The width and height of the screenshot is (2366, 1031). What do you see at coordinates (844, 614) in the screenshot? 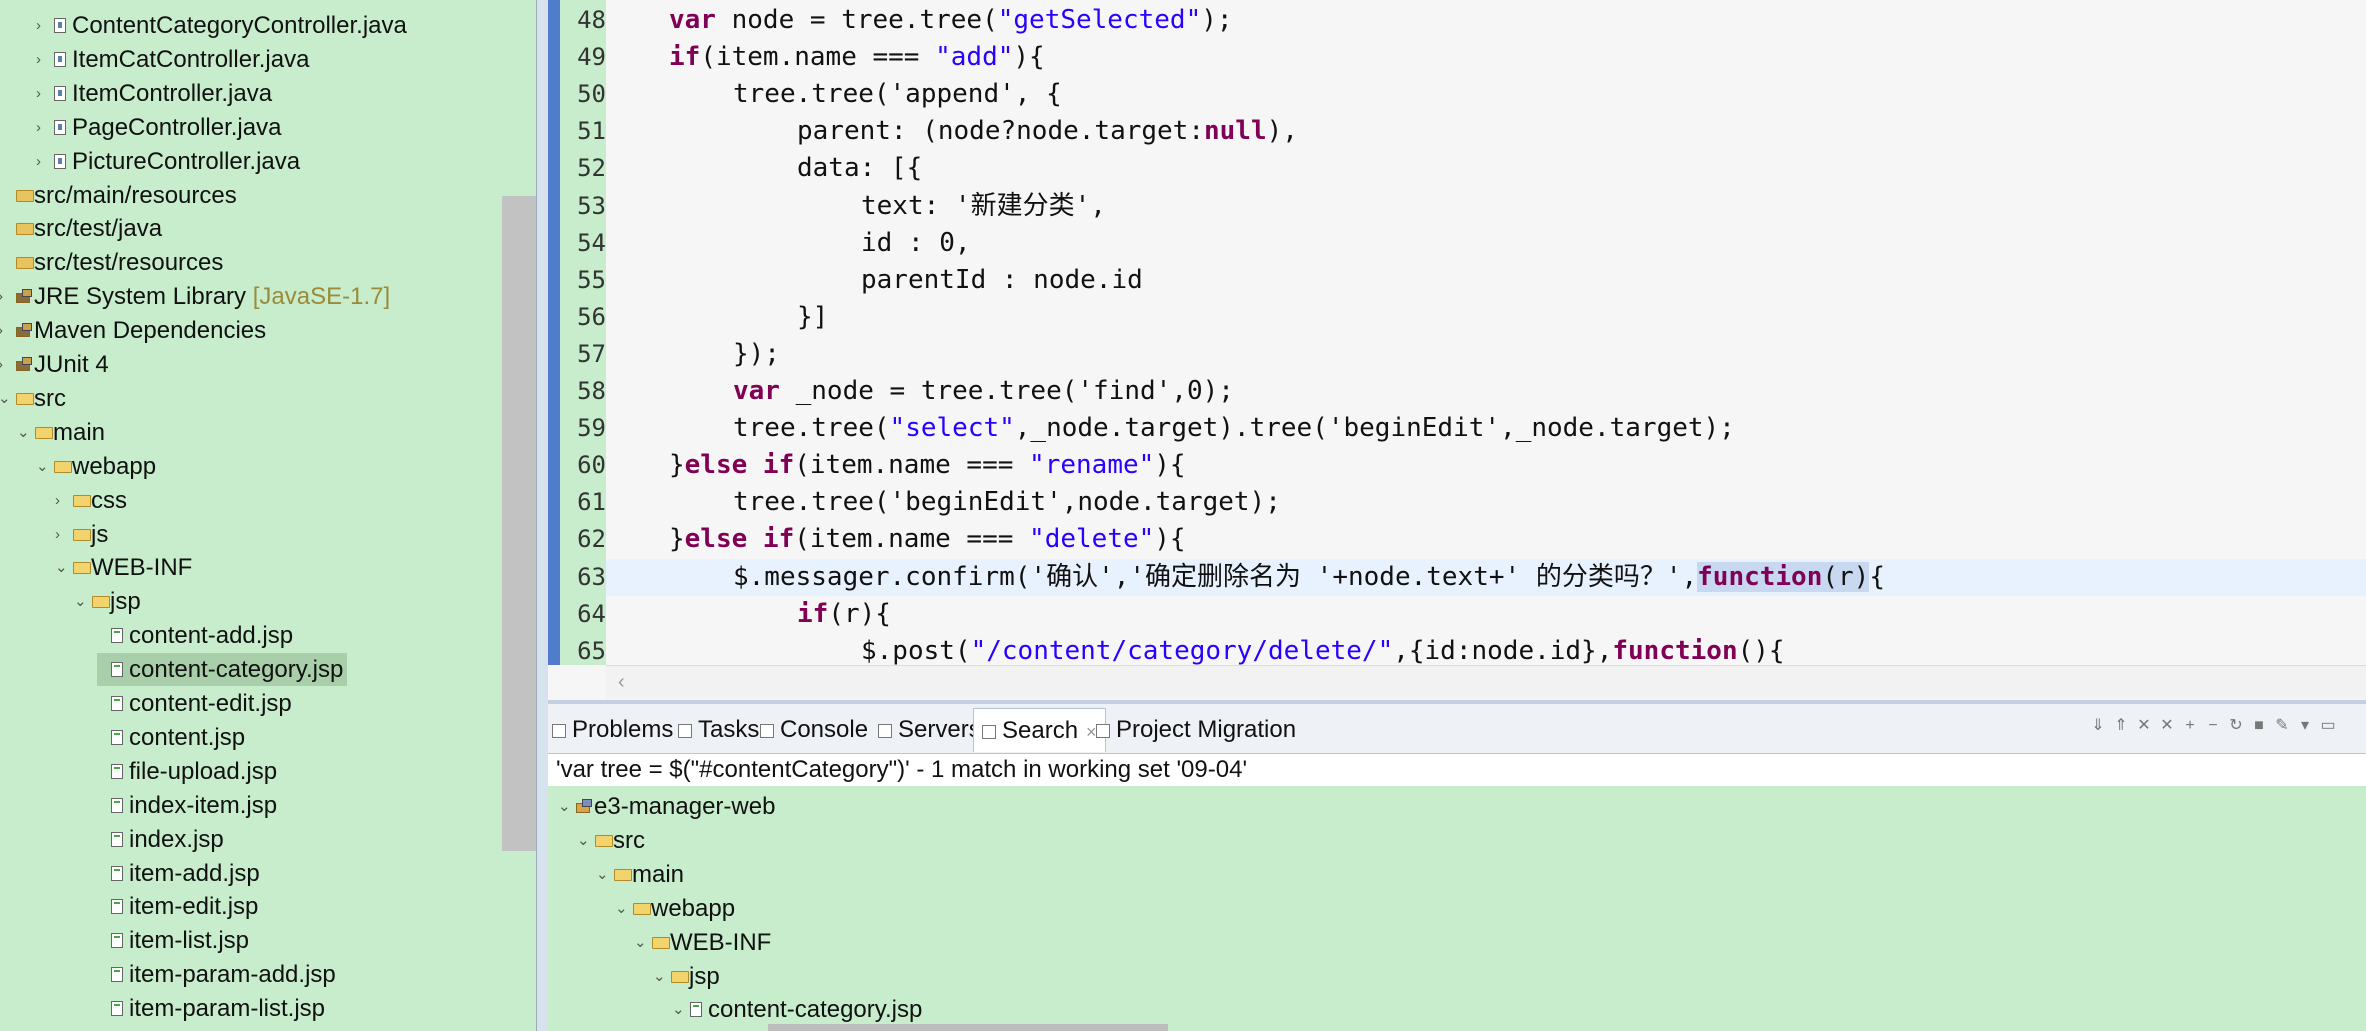
I see `code-line: if(r){` at bounding box center [844, 614].